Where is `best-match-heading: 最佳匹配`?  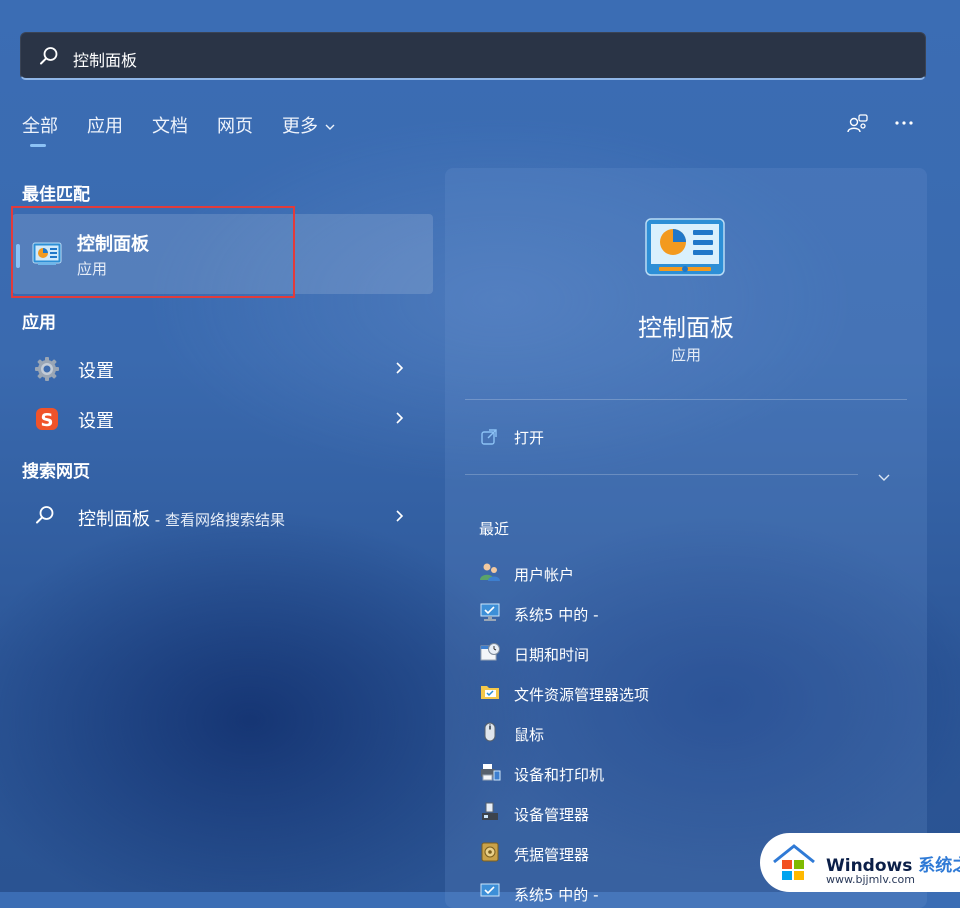 best-match-heading: 最佳匹配 is located at coordinates (56, 195).